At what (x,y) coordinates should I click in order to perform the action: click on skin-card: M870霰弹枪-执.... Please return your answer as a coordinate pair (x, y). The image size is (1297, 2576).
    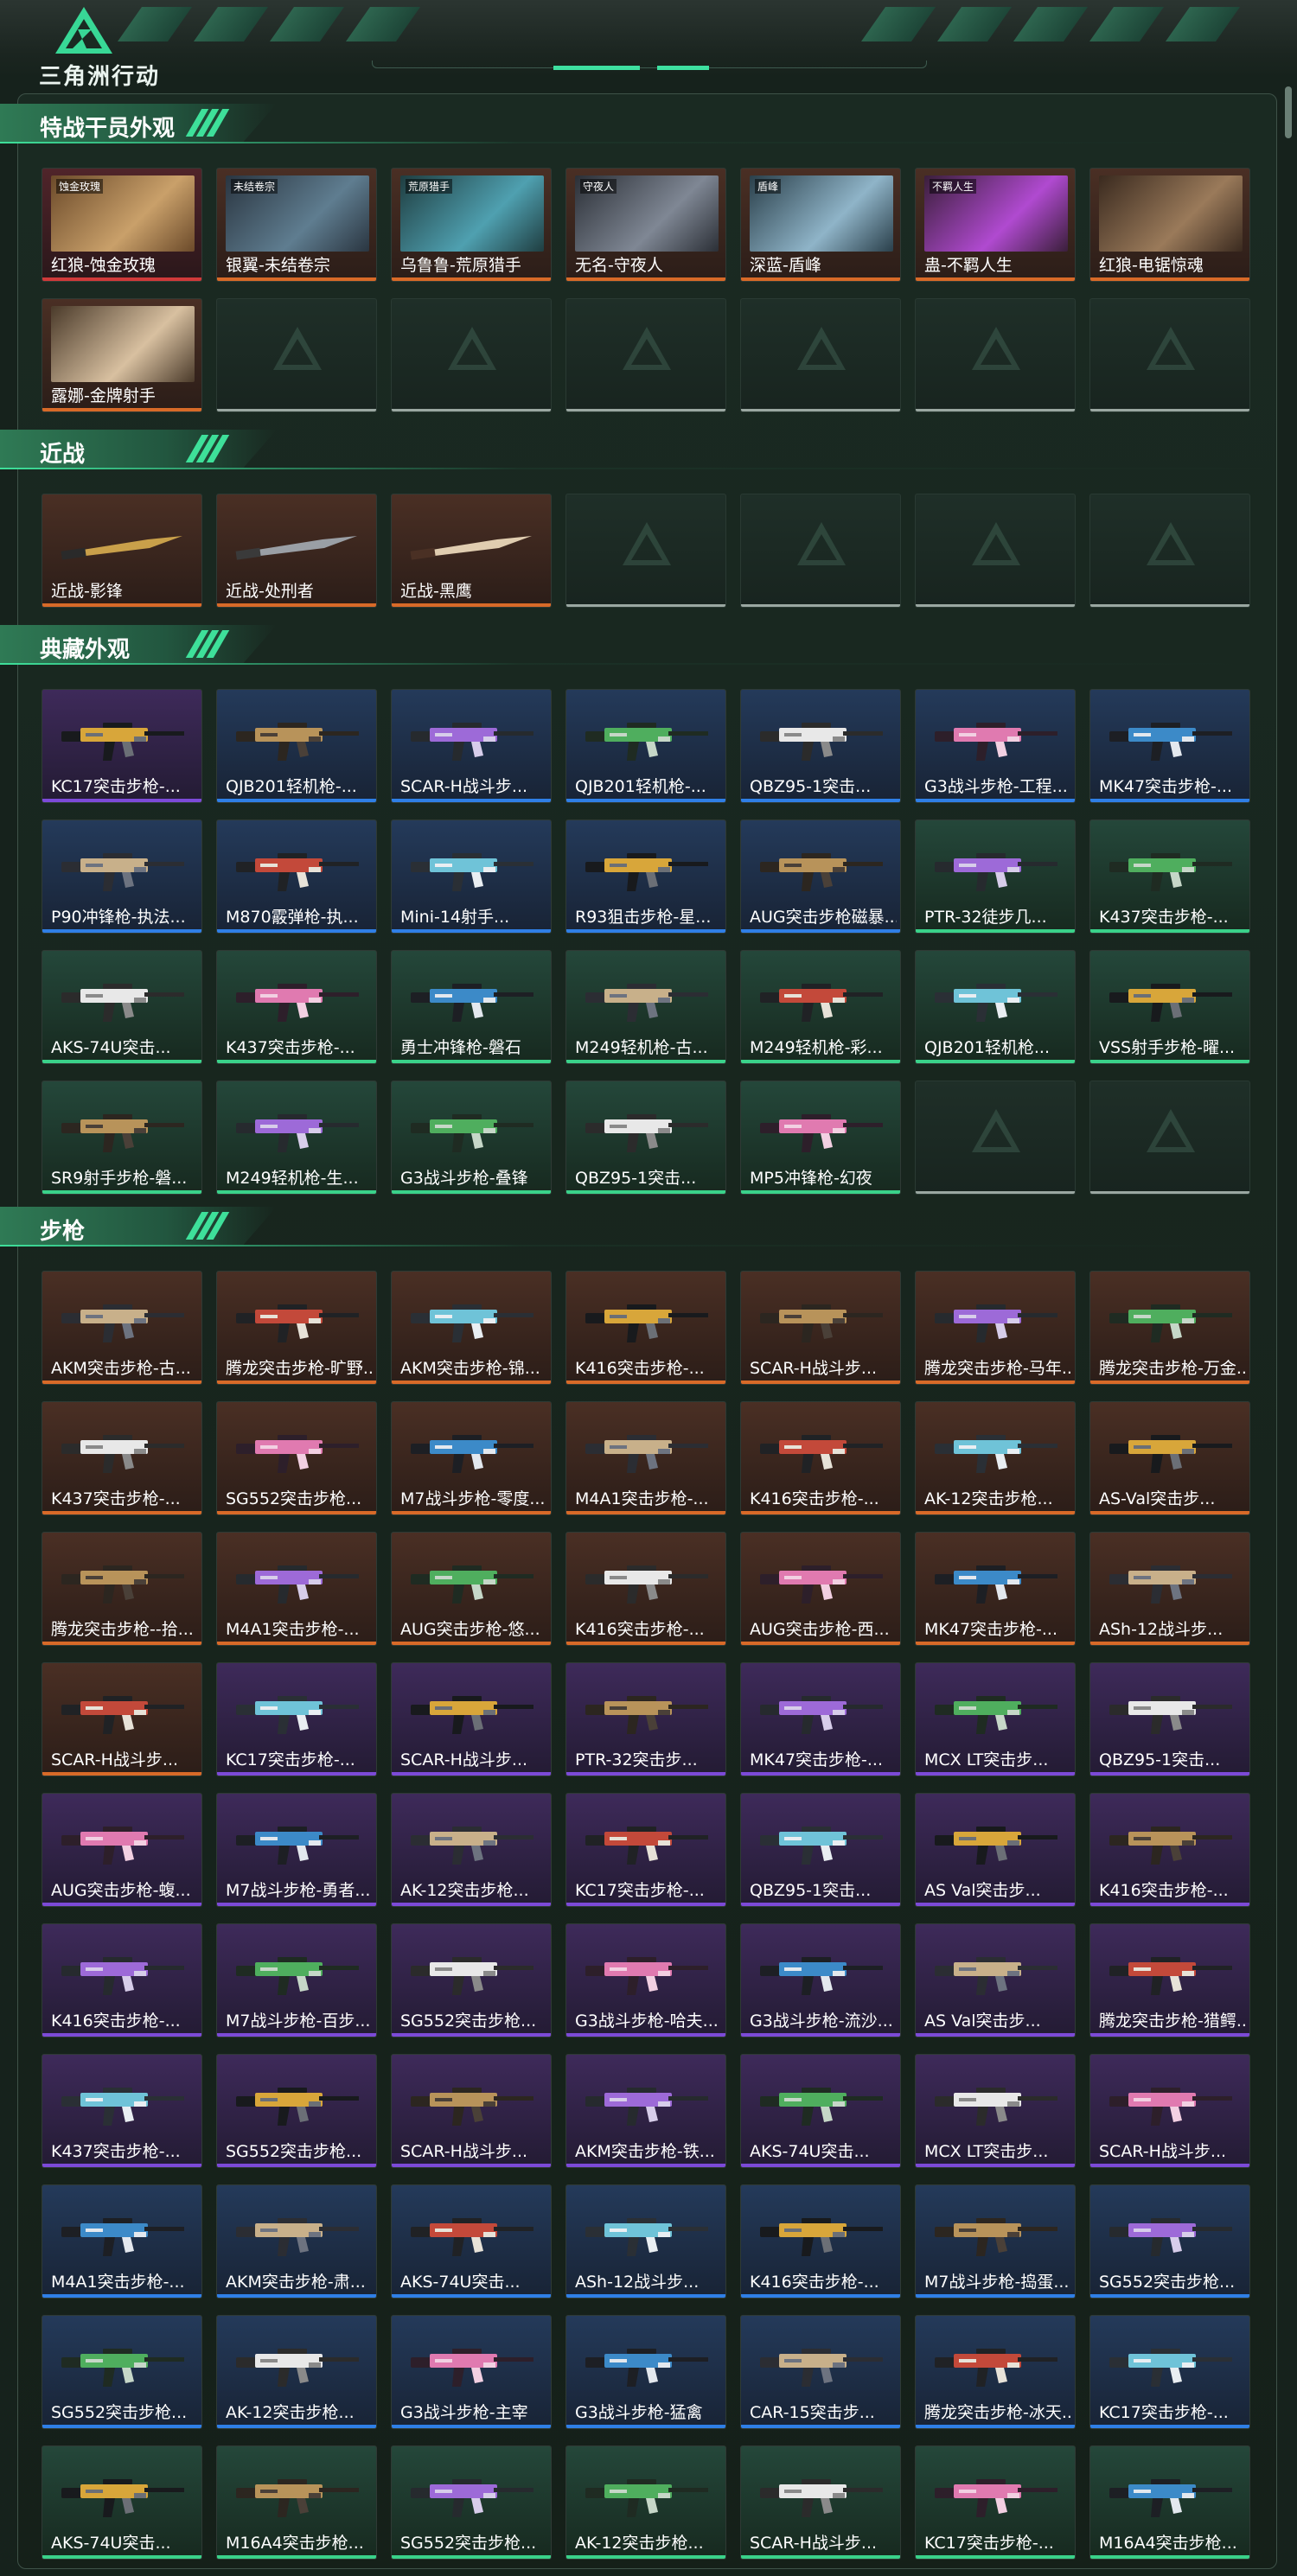
    Looking at the image, I should click on (296, 876).